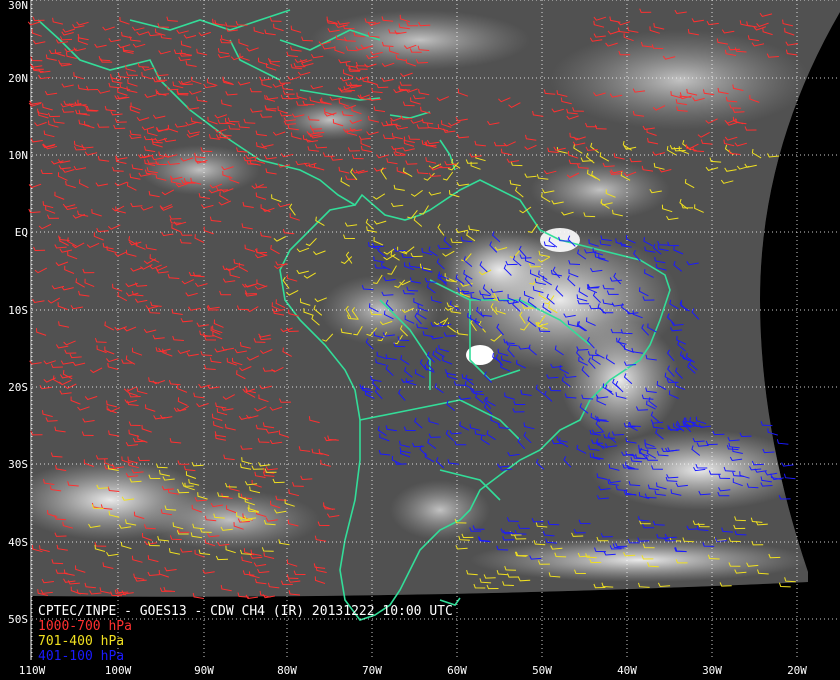  I want to click on longitude-label: 80W, so click(287, 670).